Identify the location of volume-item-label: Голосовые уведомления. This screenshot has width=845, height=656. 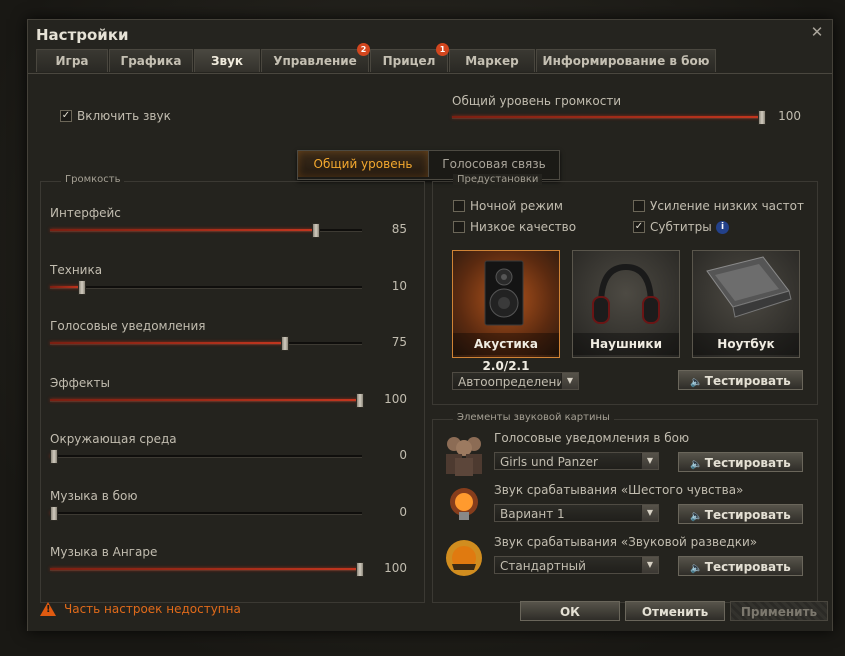
(128, 326).